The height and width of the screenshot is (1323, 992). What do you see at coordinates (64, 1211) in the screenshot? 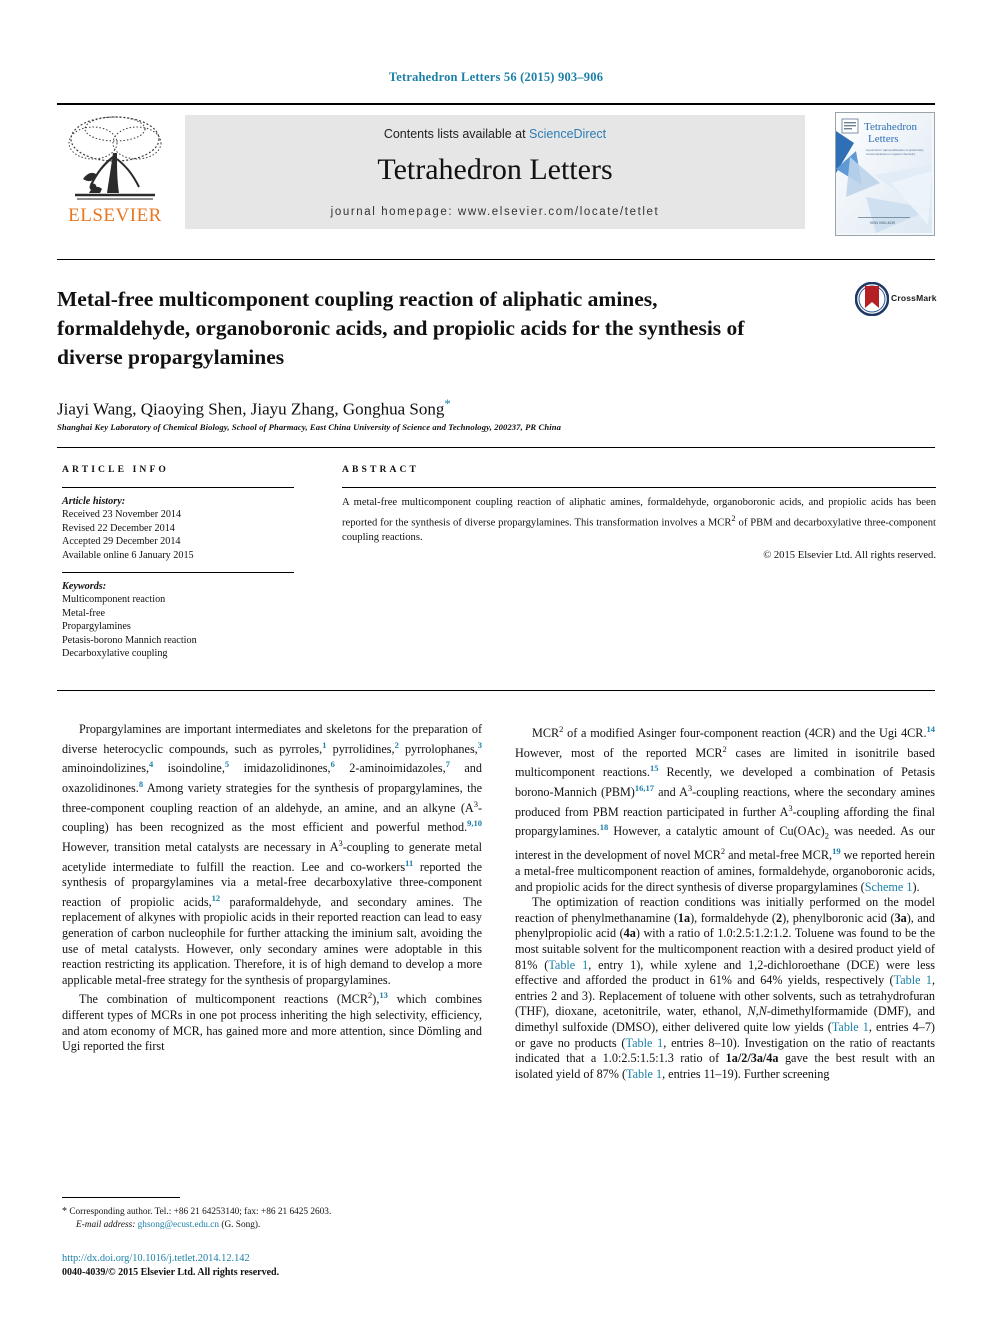
I see `footnote-marker: *` at bounding box center [64, 1211].